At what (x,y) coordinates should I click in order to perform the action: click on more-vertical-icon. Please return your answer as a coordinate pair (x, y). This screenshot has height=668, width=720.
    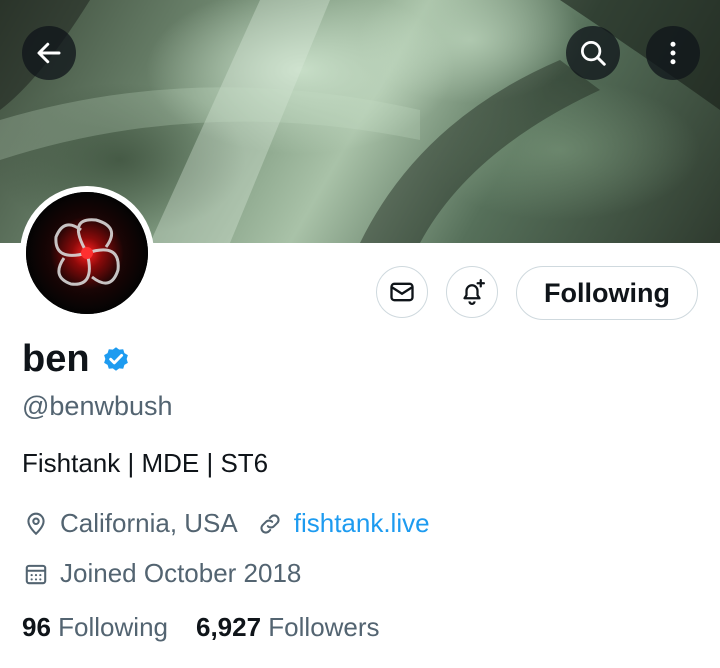
    Looking at the image, I should click on (673, 53).